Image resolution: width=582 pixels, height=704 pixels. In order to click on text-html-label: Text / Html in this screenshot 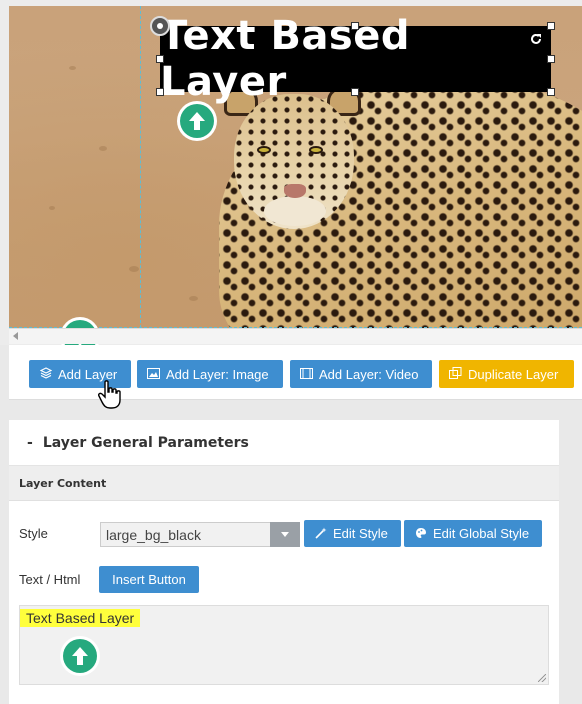, I will do `click(50, 579)`.